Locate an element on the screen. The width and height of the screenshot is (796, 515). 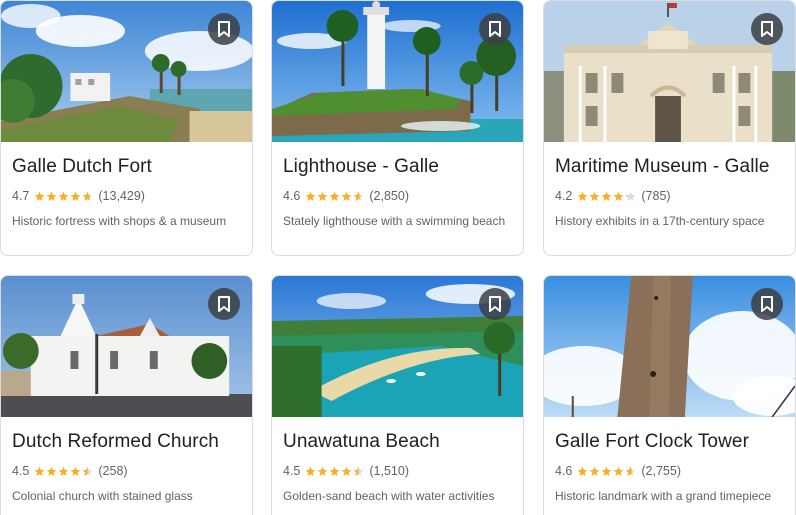
review-count: (2,755) is located at coordinates (661, 471).